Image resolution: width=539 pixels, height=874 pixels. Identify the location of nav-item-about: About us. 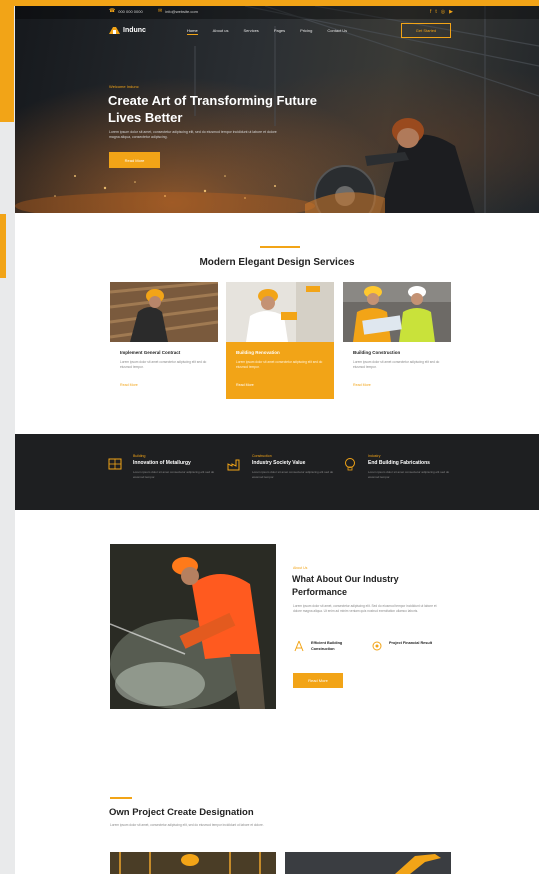
(221, 31).